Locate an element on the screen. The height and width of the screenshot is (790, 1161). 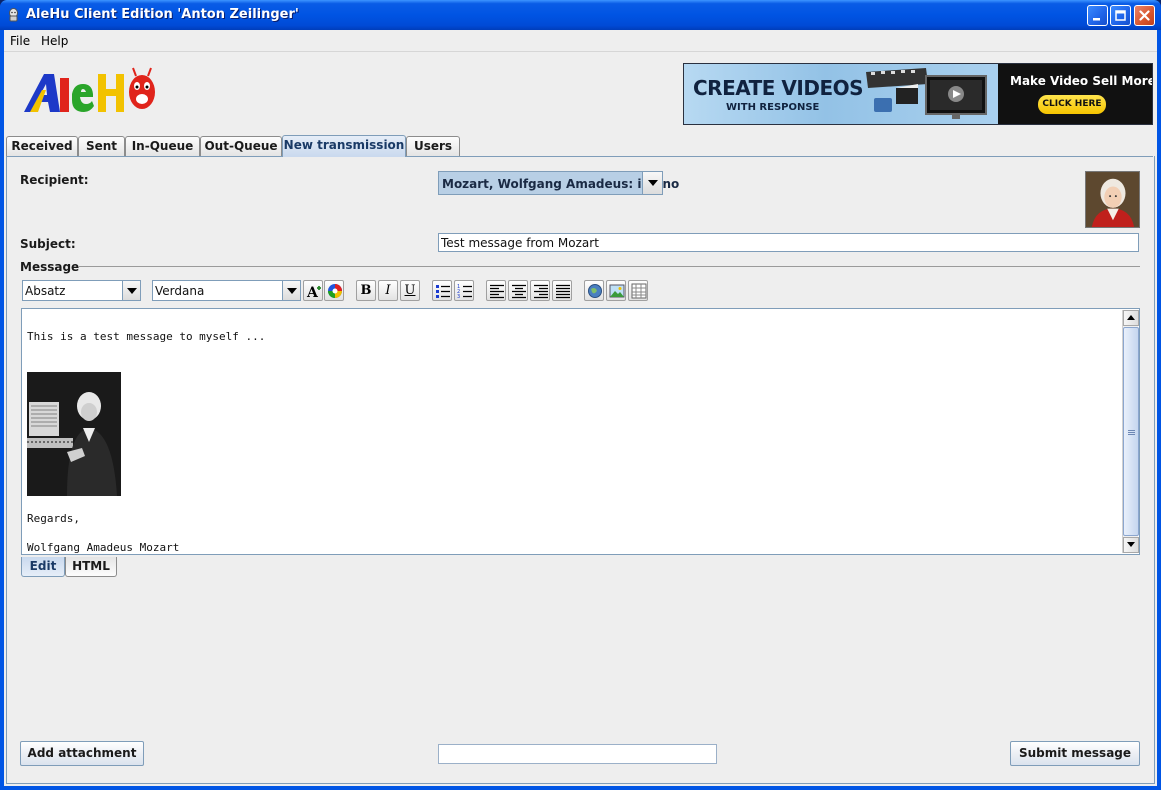
image-icon is located at coordinates (617, 291).